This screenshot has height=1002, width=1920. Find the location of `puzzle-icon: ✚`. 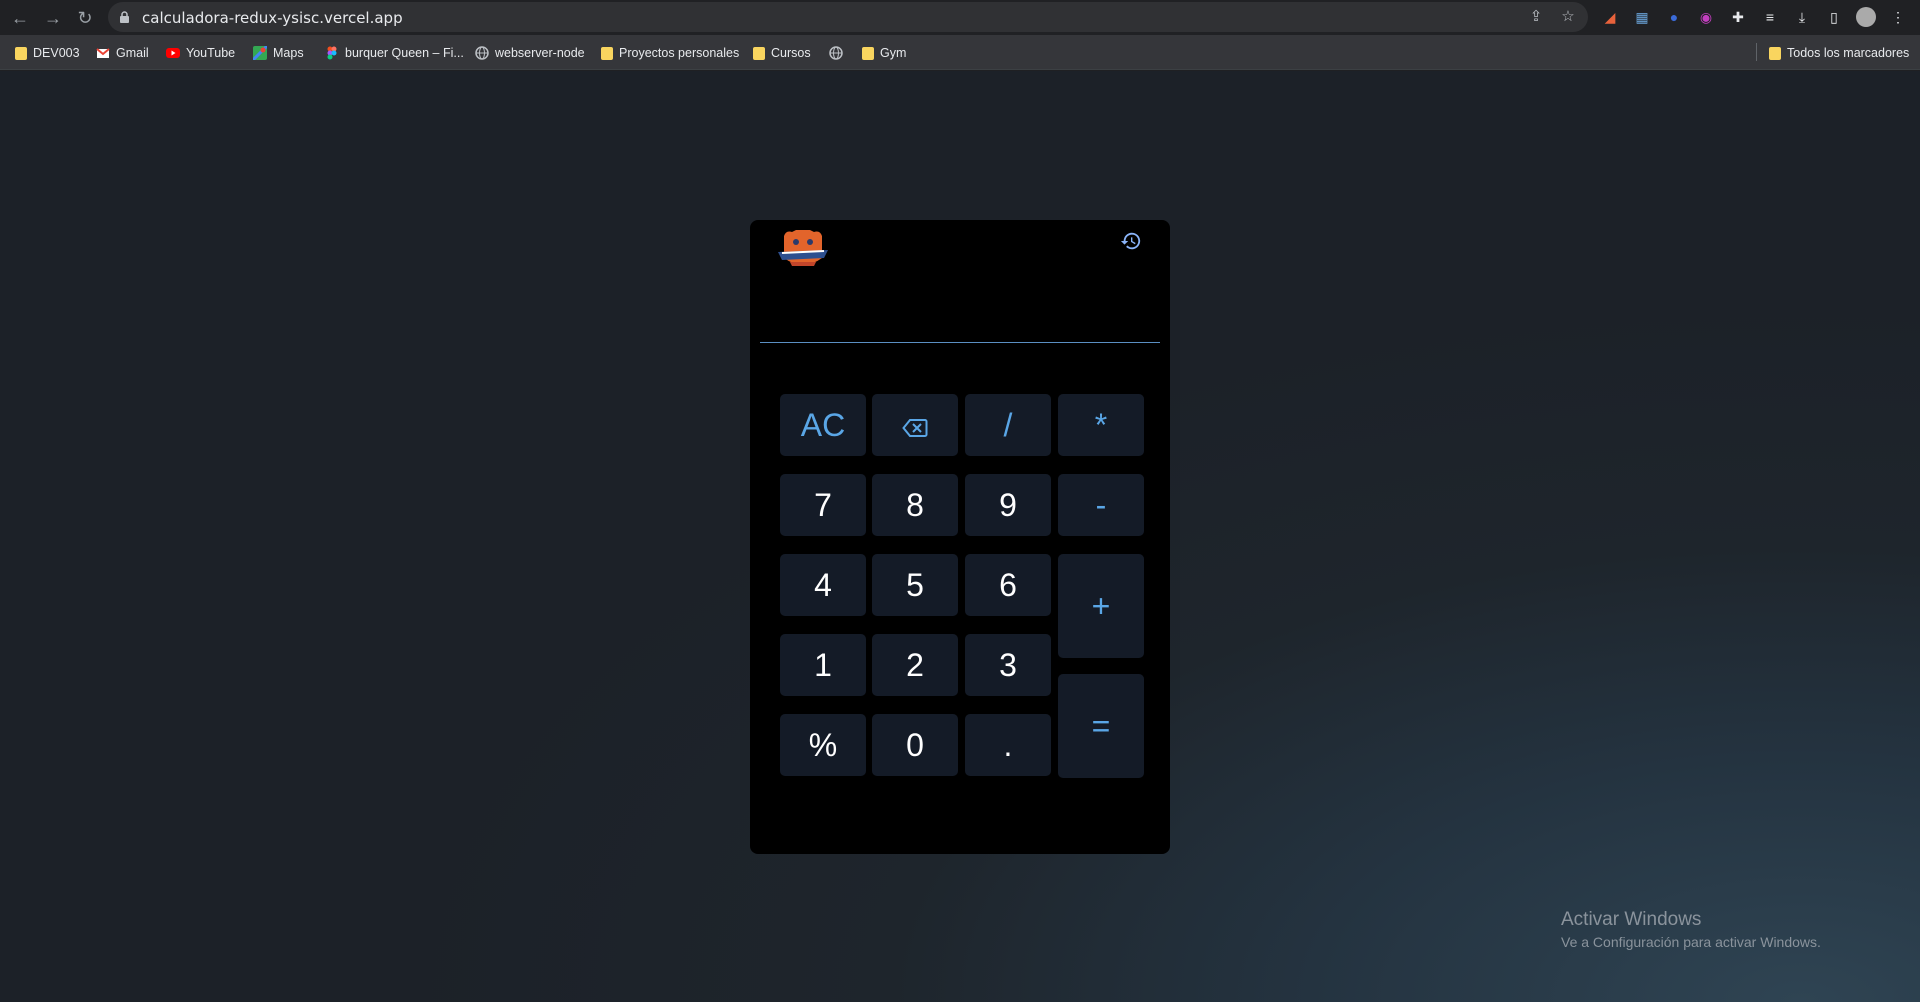

puzzle-icon: ✚ is located at coordinates (1738, 17).